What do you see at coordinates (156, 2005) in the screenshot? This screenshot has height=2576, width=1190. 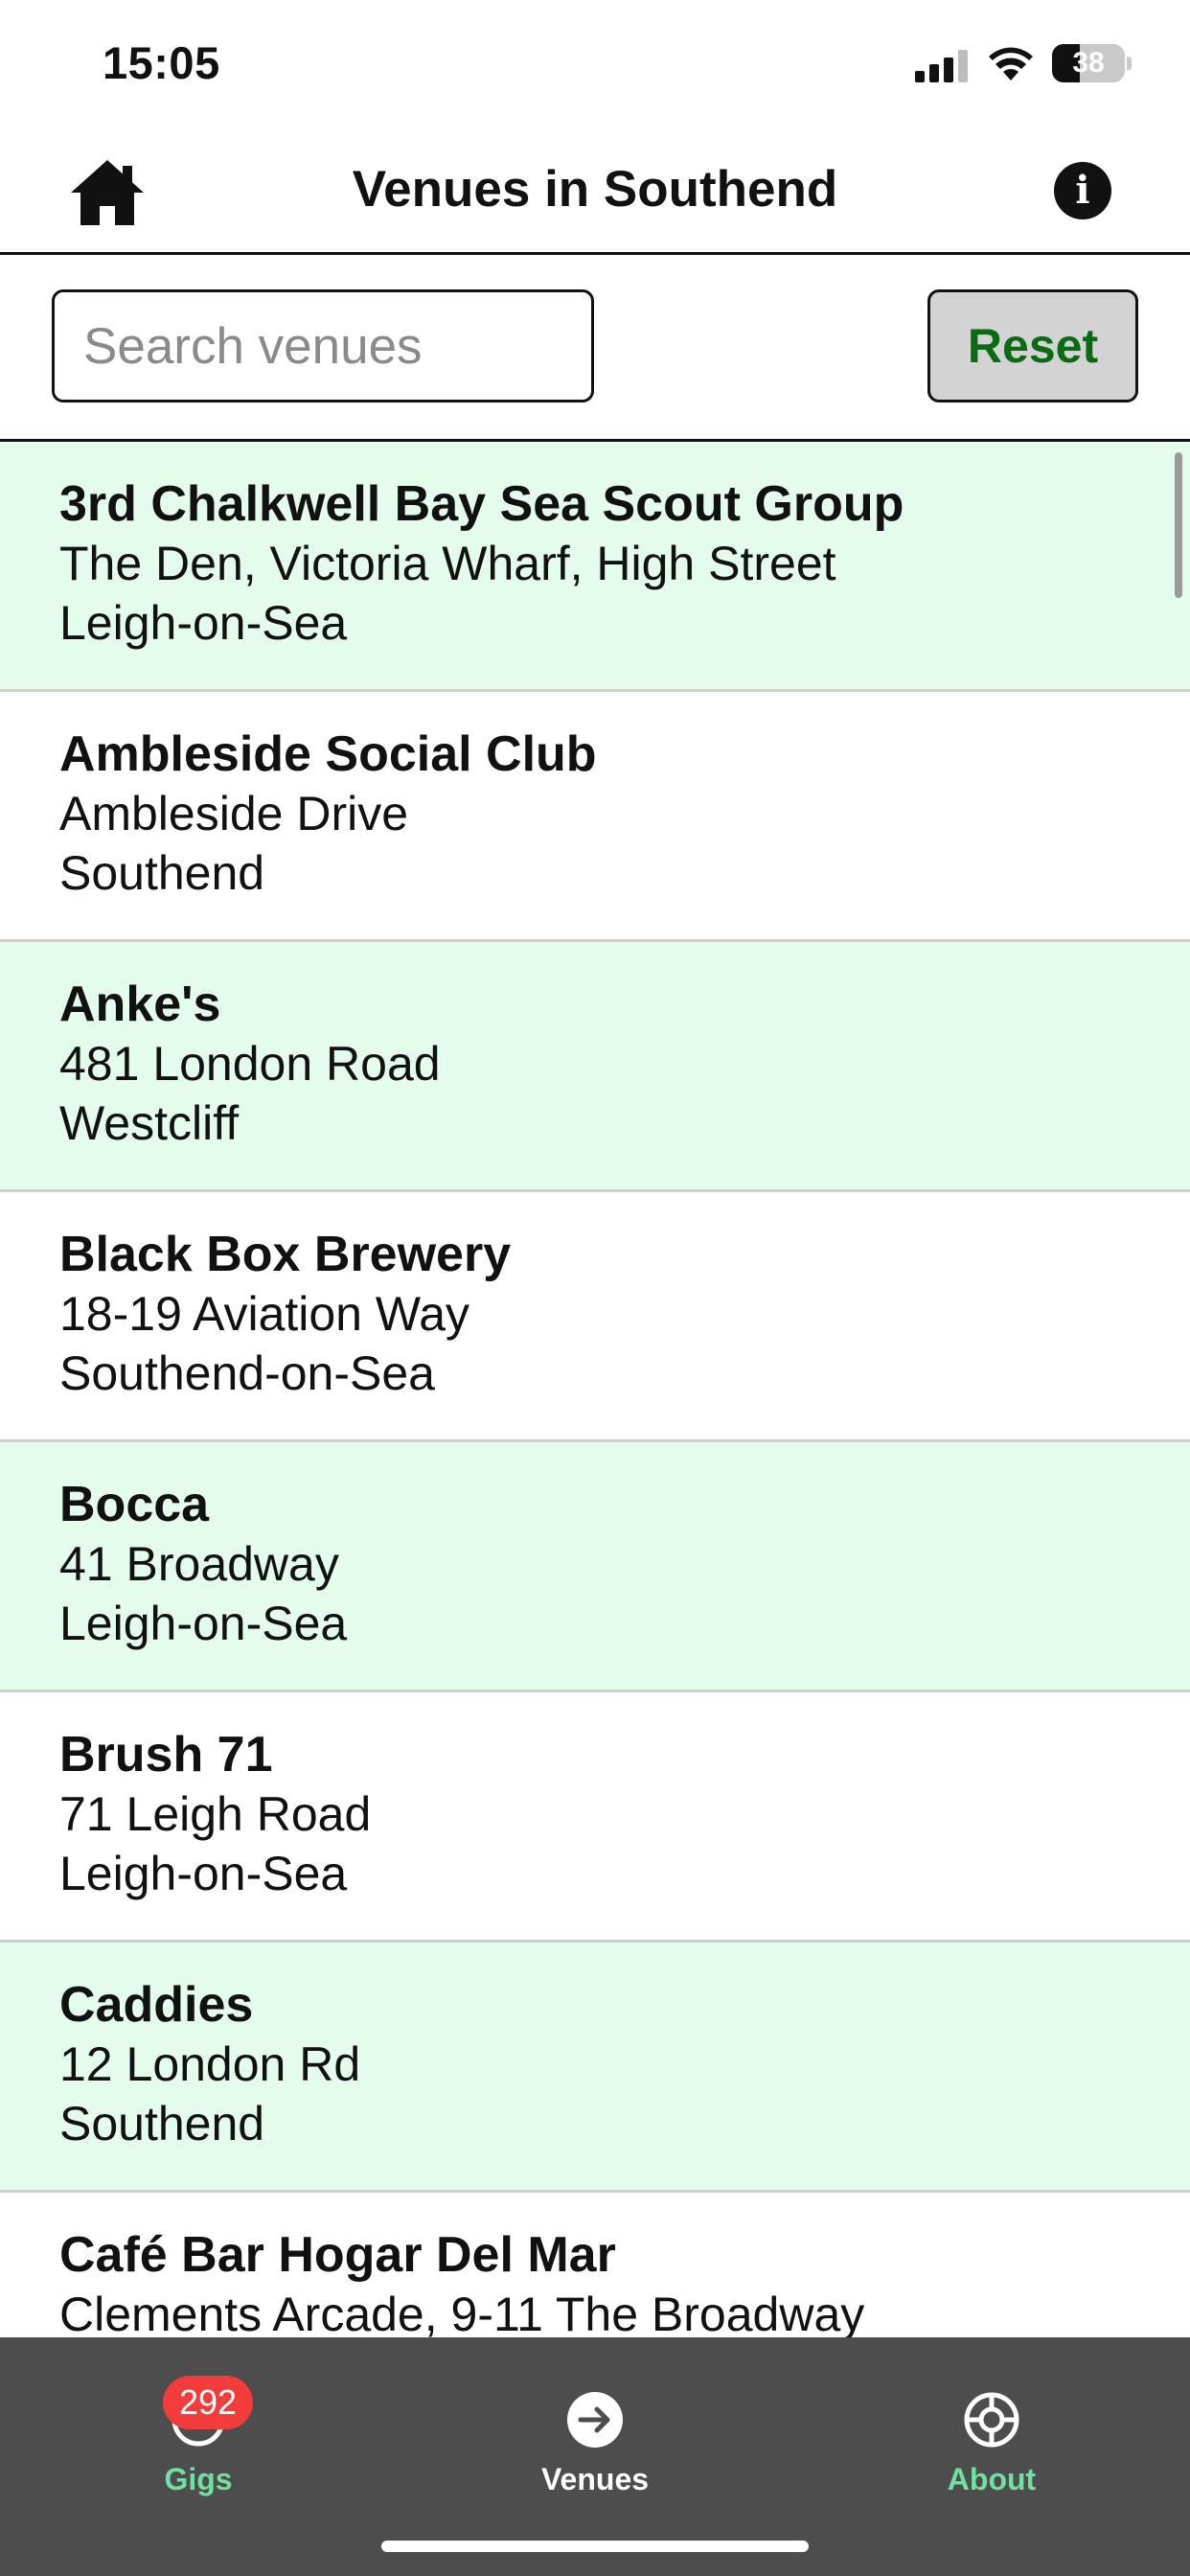 I see `venue-name: Caddies` at bounding box center [156, 2005].